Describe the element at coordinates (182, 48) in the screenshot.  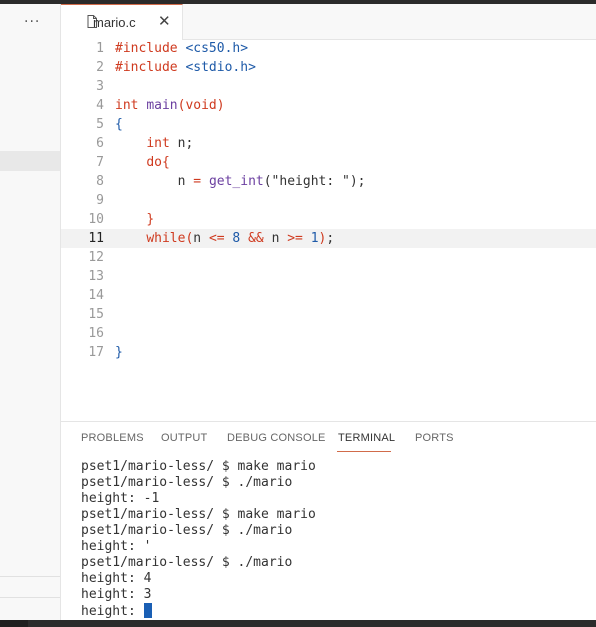
I see `code-text: #include <cs50.h>` at that location.